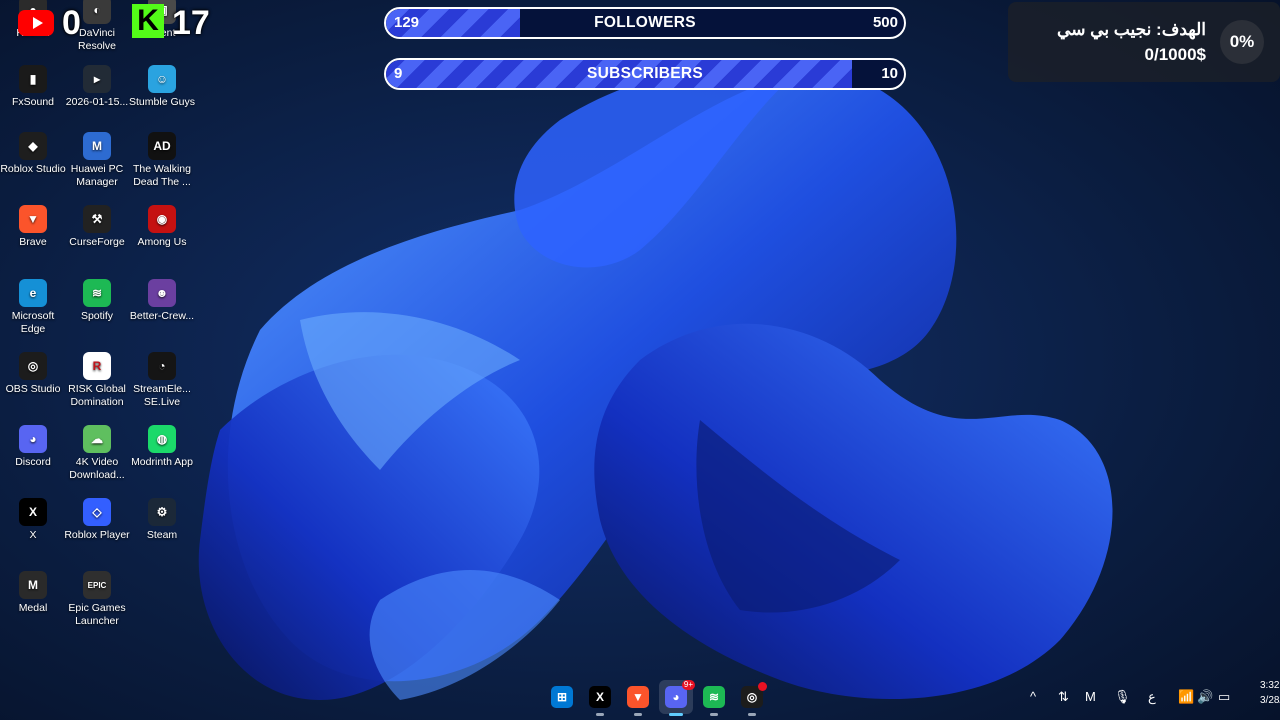 This screenshot has height=720, width=1280. I want to click on tray-settings-icon: ⇅, so click(1063, 697).